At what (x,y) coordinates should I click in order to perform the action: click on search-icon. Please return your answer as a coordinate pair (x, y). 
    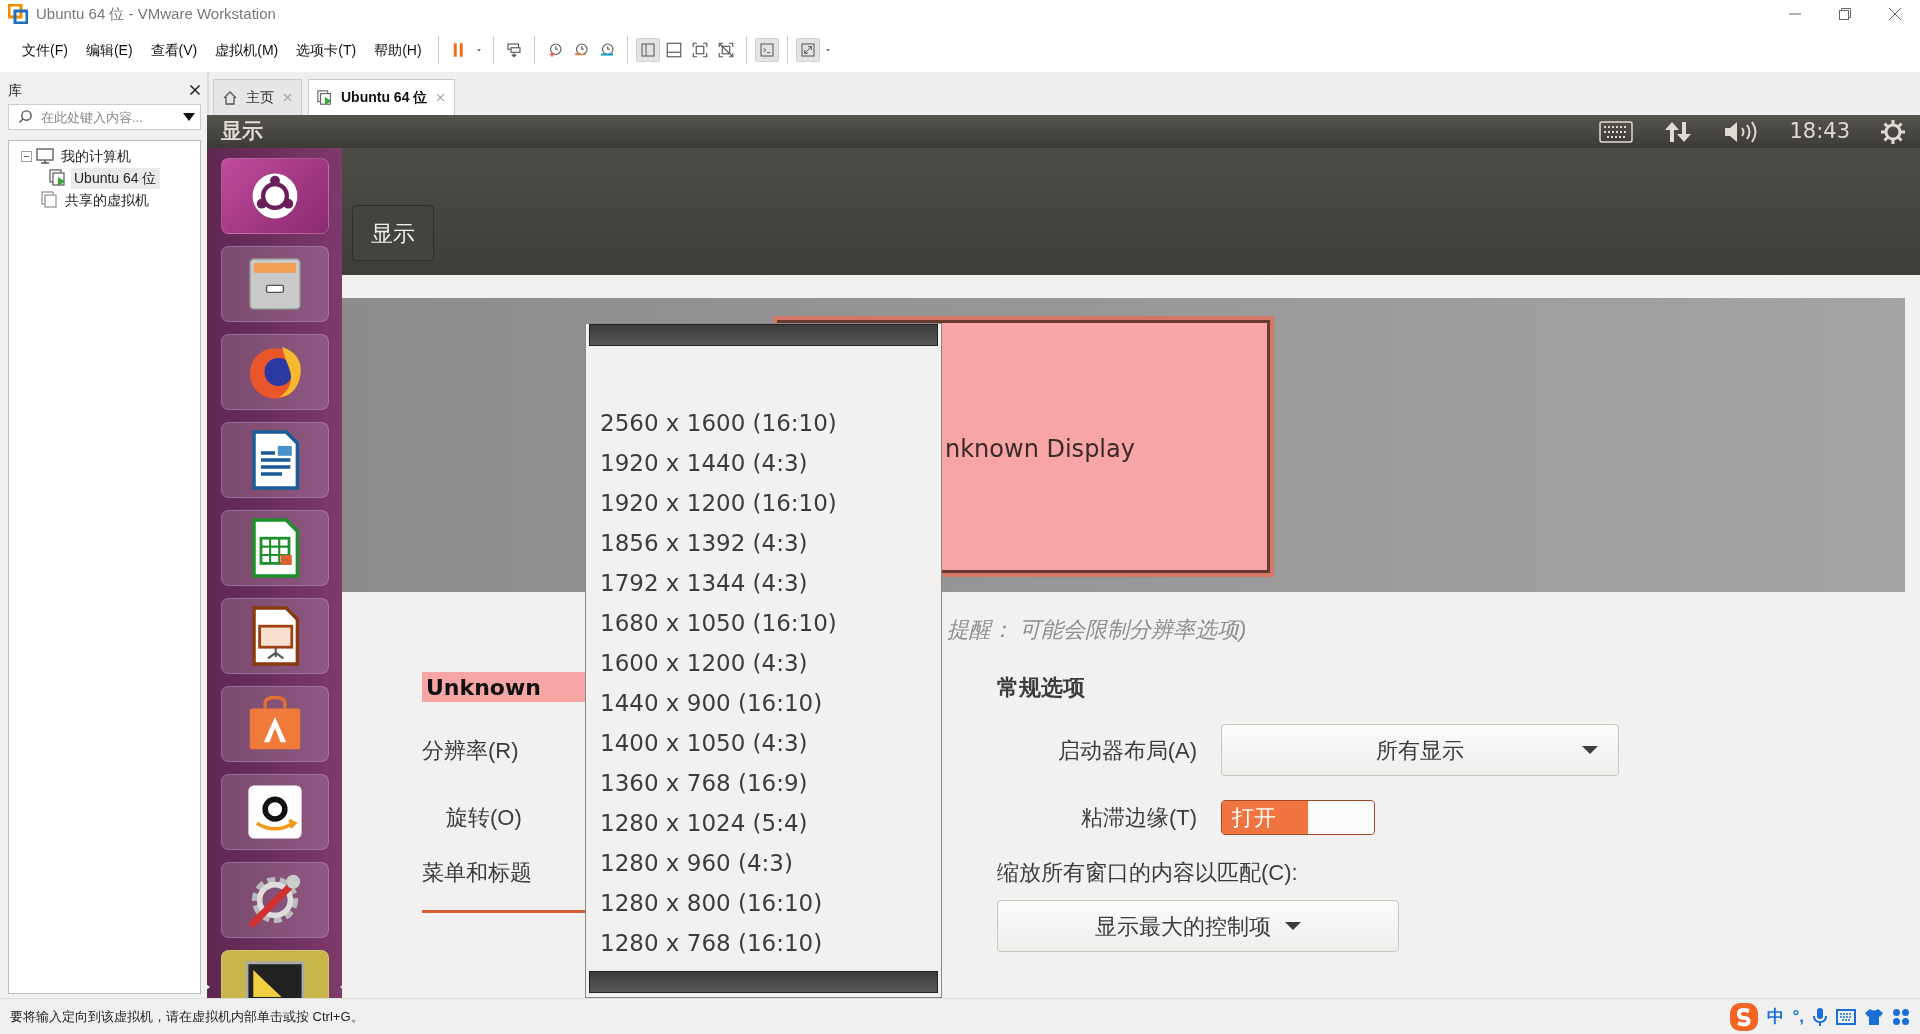
    Looking at the image, I should click on (25, 116).